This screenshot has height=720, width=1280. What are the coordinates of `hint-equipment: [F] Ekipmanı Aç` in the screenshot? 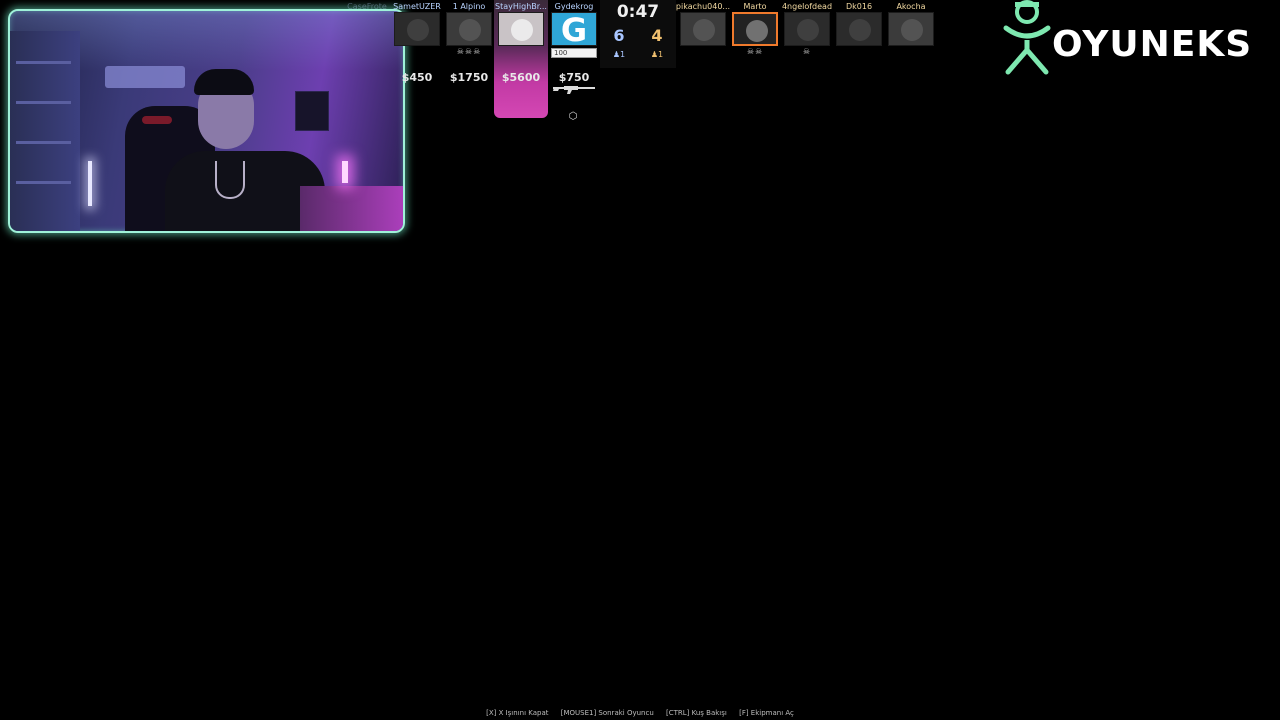 It's located at (766, 713).